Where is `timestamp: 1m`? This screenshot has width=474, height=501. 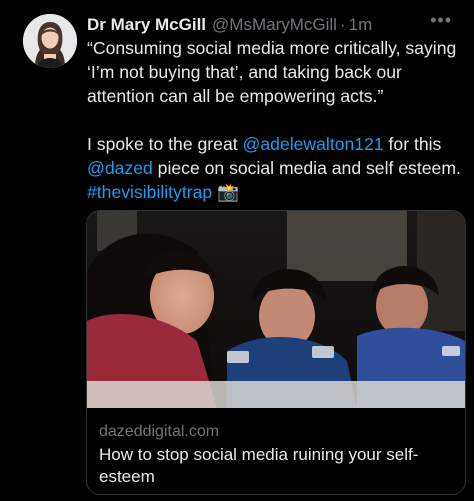 timestamp: 1m is located at coordinates (361, 25).